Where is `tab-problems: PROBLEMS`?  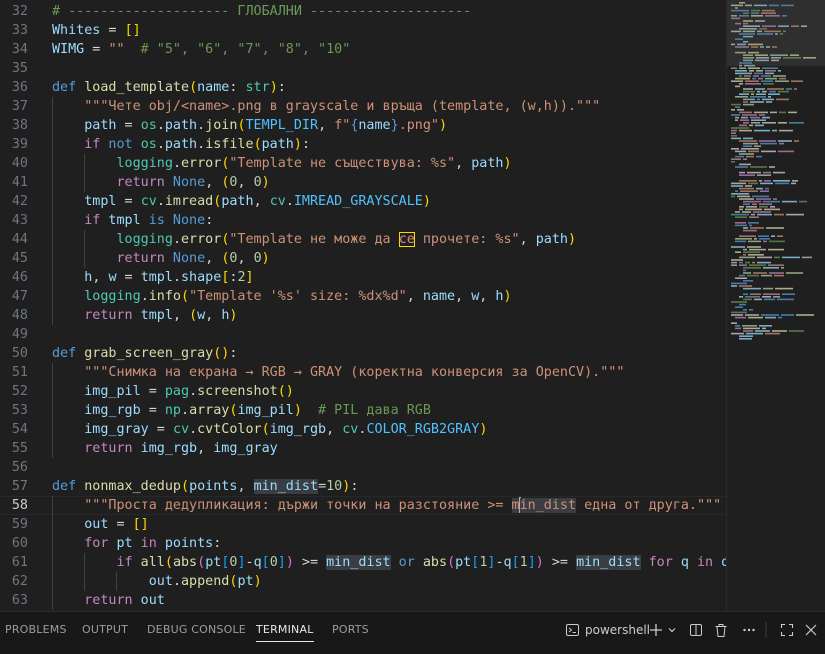 tab-problems: PROBLEMS is located at coordinates (36, 633).